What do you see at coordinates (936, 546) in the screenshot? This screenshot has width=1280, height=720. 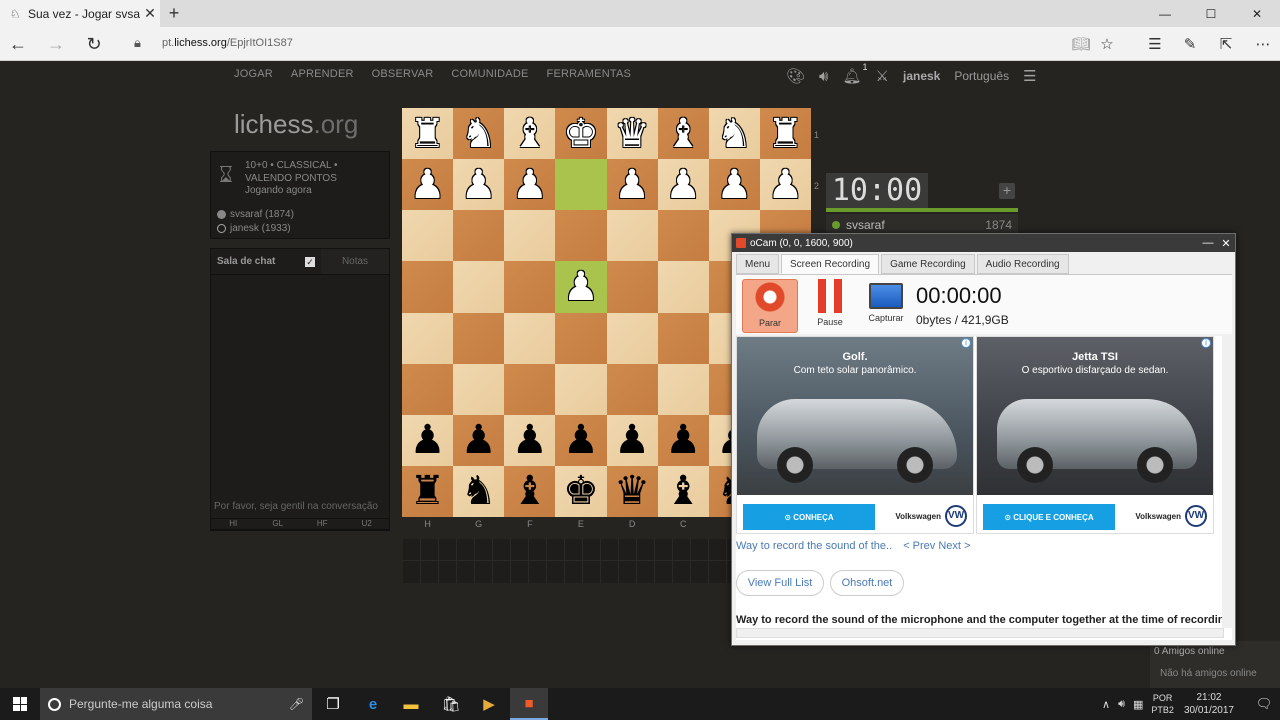 I see `prev-next-links: < Prev Next >` at bounding box center [936, 546].